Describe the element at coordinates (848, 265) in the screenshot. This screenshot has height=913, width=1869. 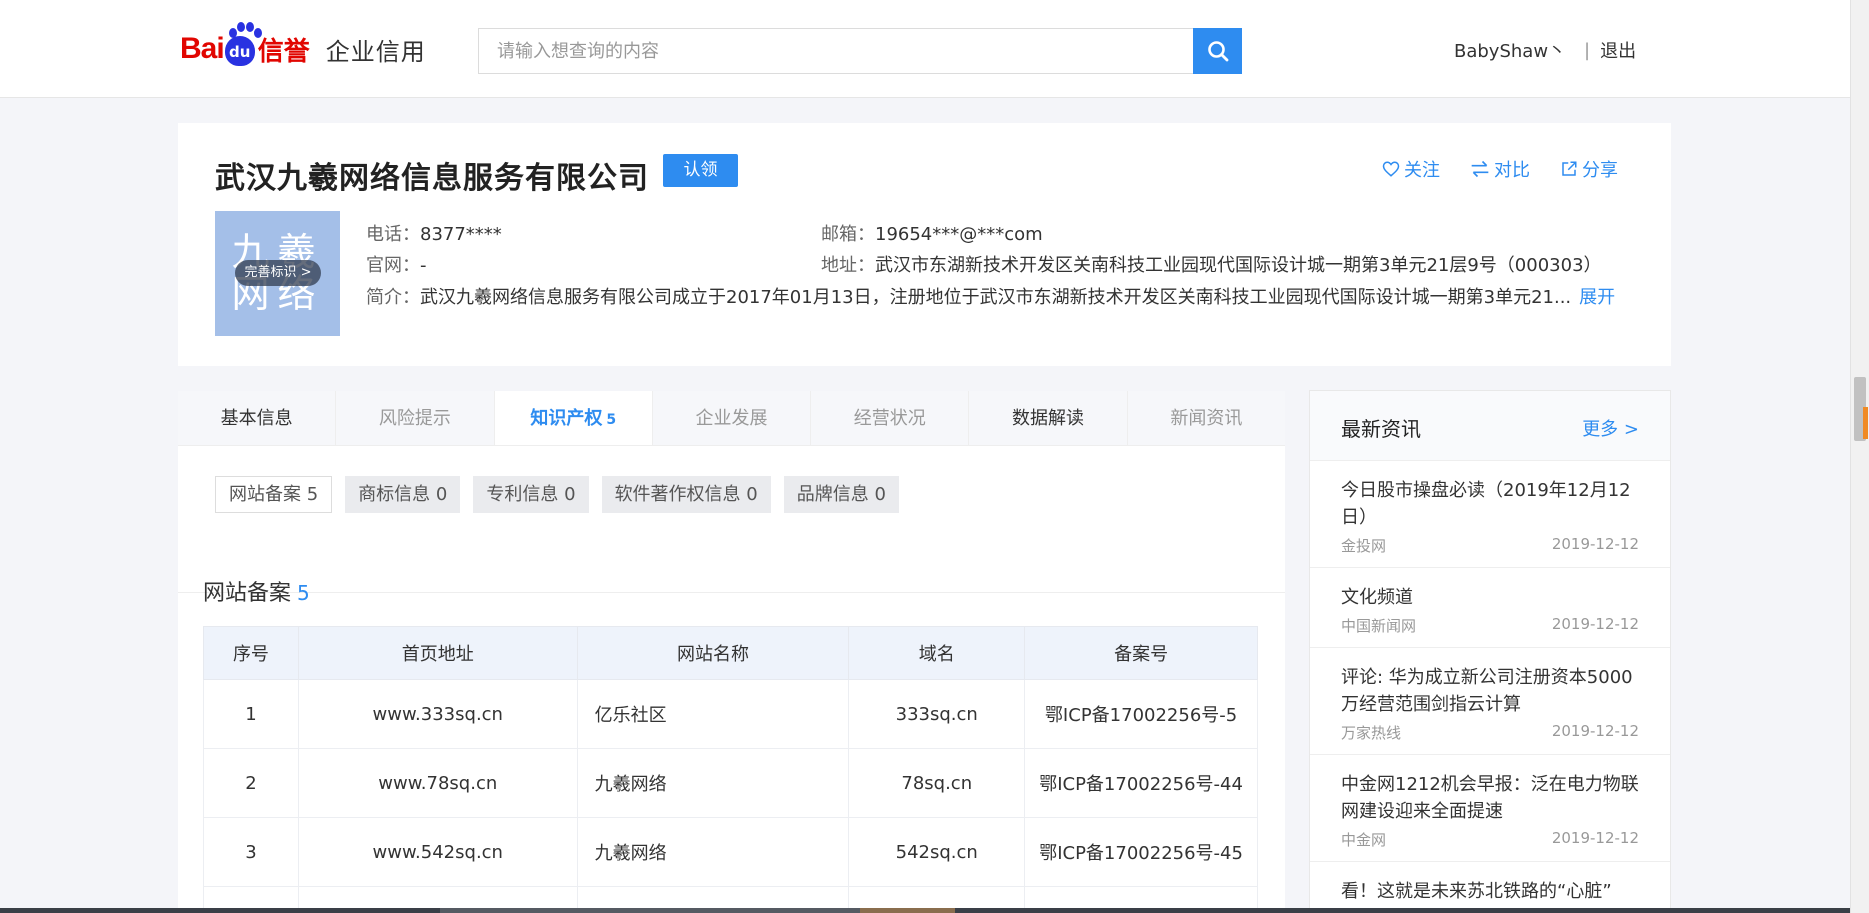
I see `address-label: 地址：` at that location.